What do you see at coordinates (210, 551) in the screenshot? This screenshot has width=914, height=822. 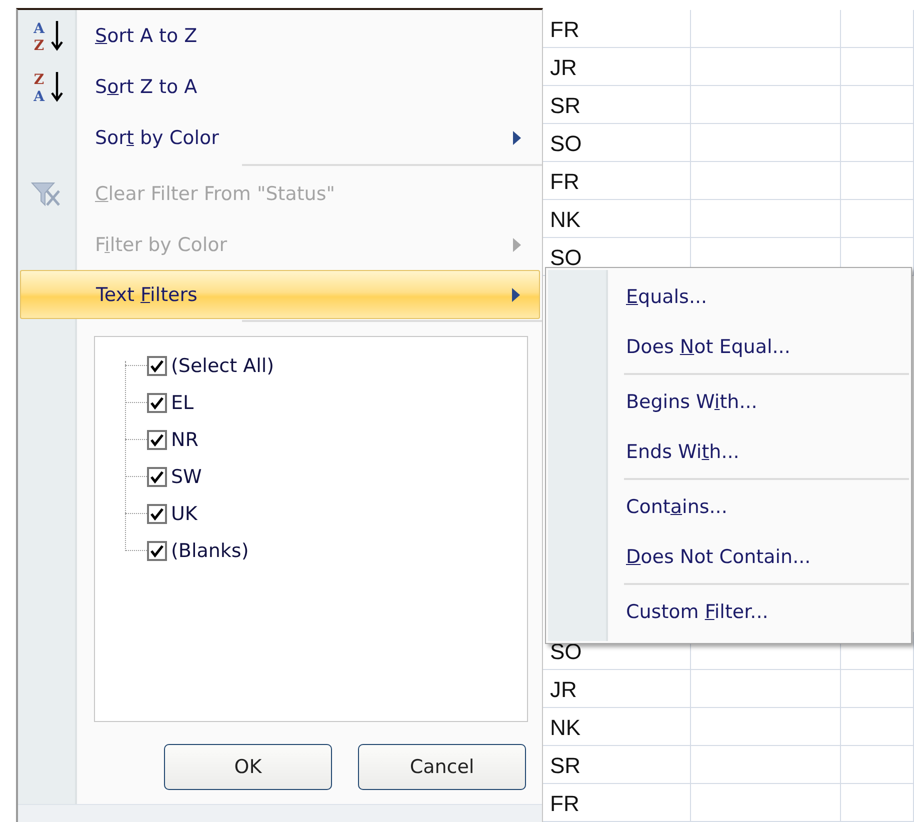 I see `value-label: (Blanks)` at bounding box center [210, 551].